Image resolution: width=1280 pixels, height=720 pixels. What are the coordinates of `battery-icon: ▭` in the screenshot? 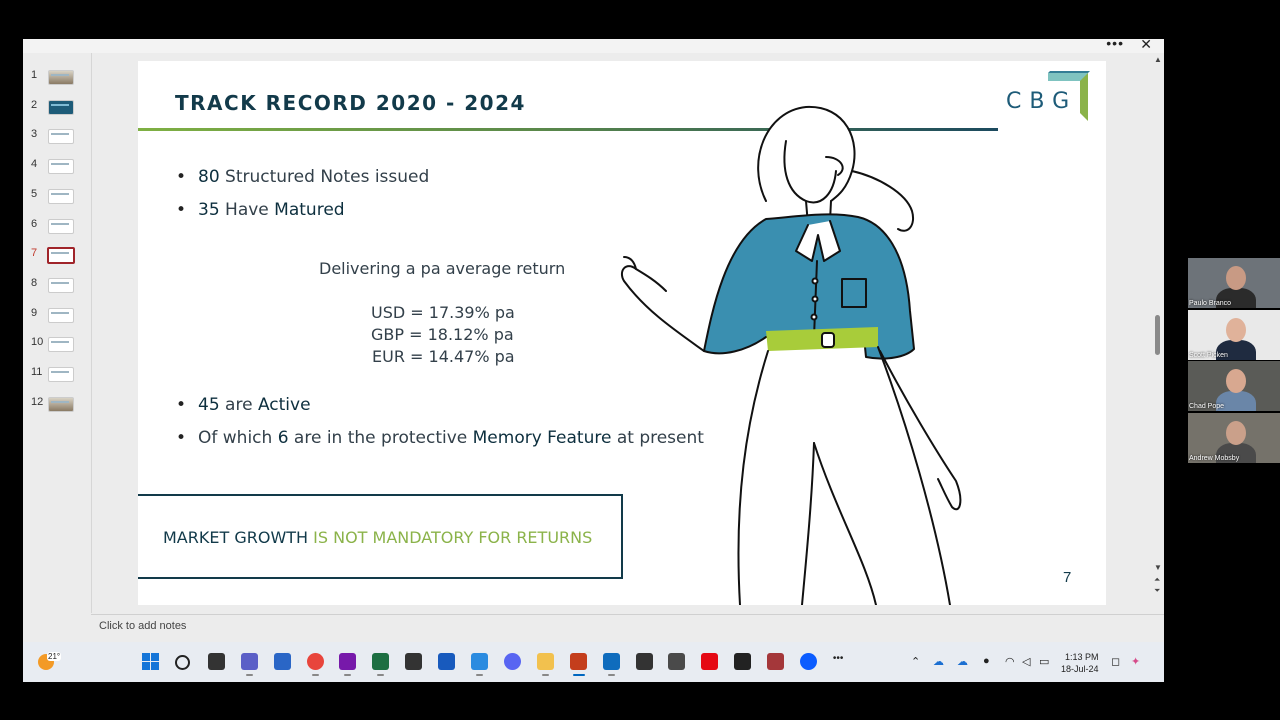 It's located at (1044, 661).